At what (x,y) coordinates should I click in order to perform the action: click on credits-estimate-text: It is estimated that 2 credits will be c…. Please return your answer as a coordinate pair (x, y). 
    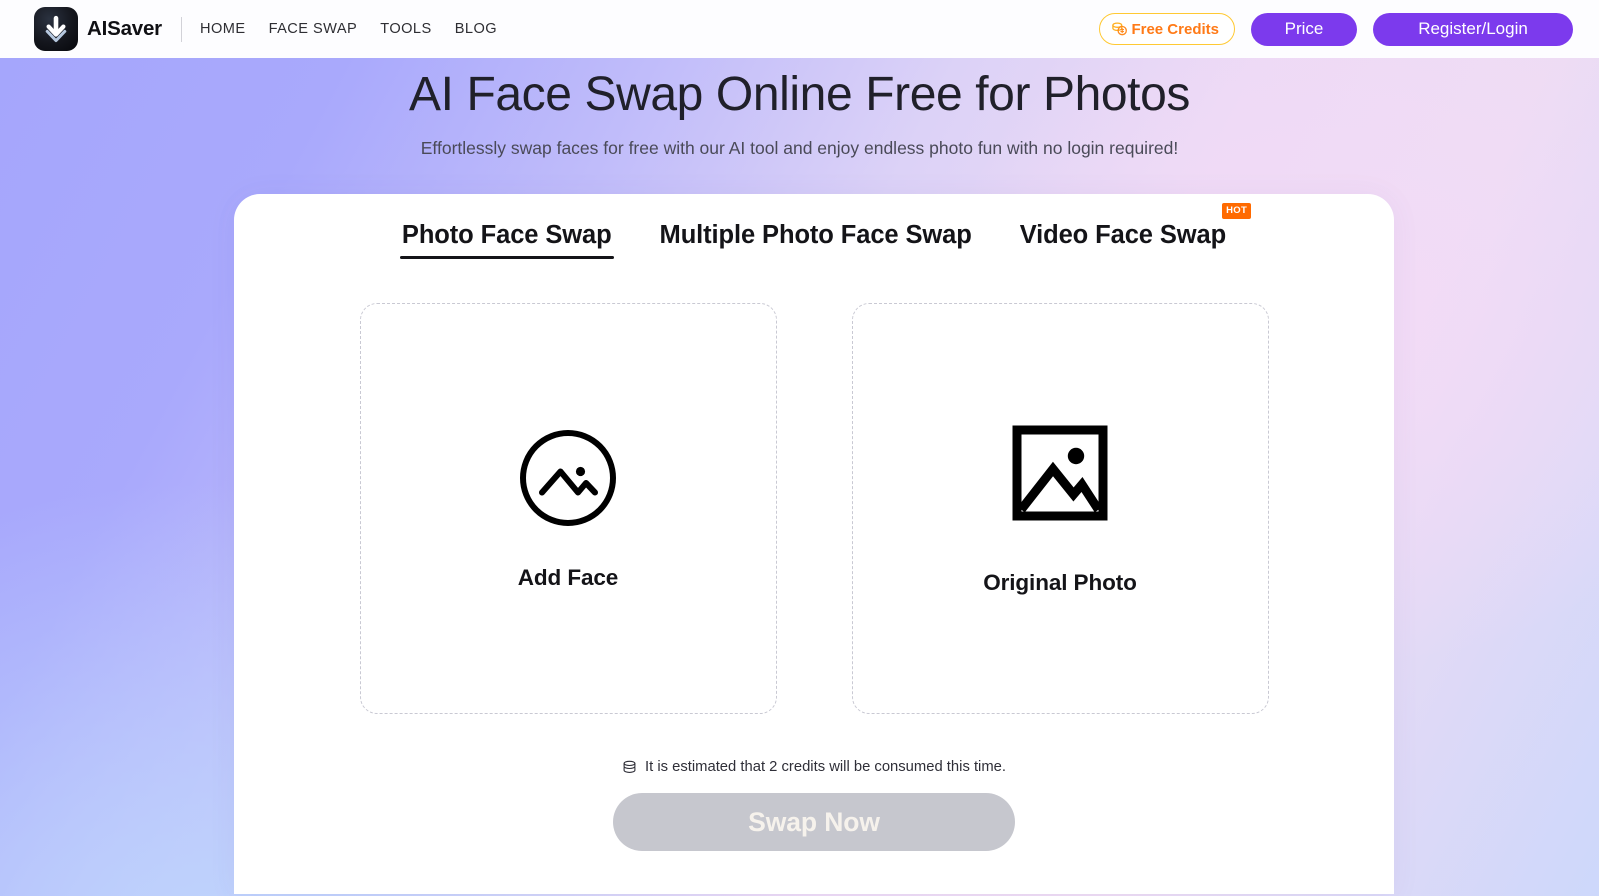
    Looking at the image, I should click on (825, 767).